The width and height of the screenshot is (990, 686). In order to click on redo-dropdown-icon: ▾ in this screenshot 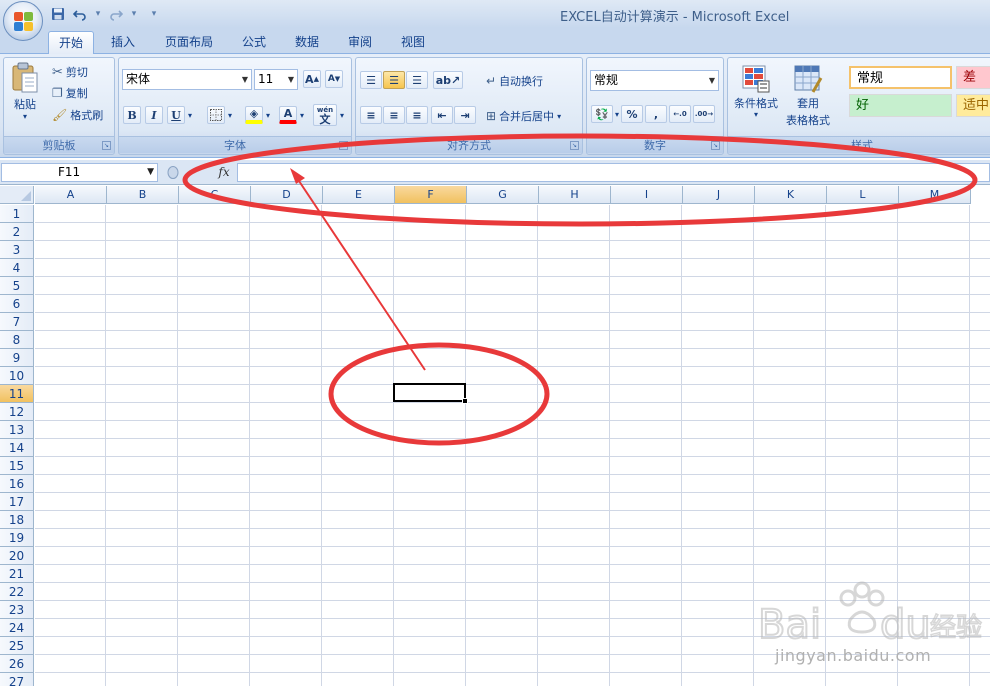, I will do `click(134, 14)`.